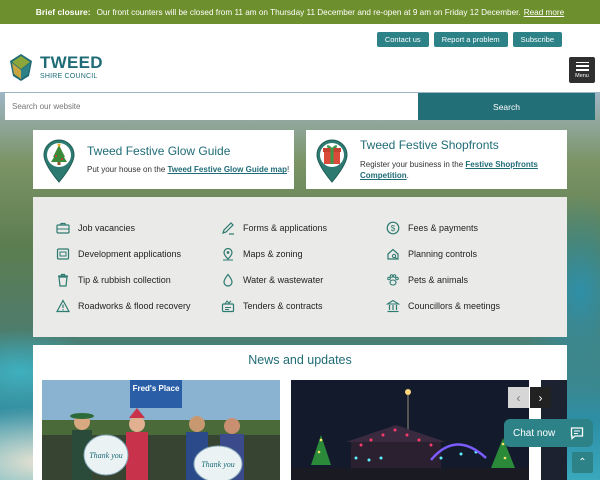 The height and width of the screenshot is (480, 600). Describe the element at coordinates (443, 228) in the screenshot. I see `quick-link-label: Fees & payments` at that location.